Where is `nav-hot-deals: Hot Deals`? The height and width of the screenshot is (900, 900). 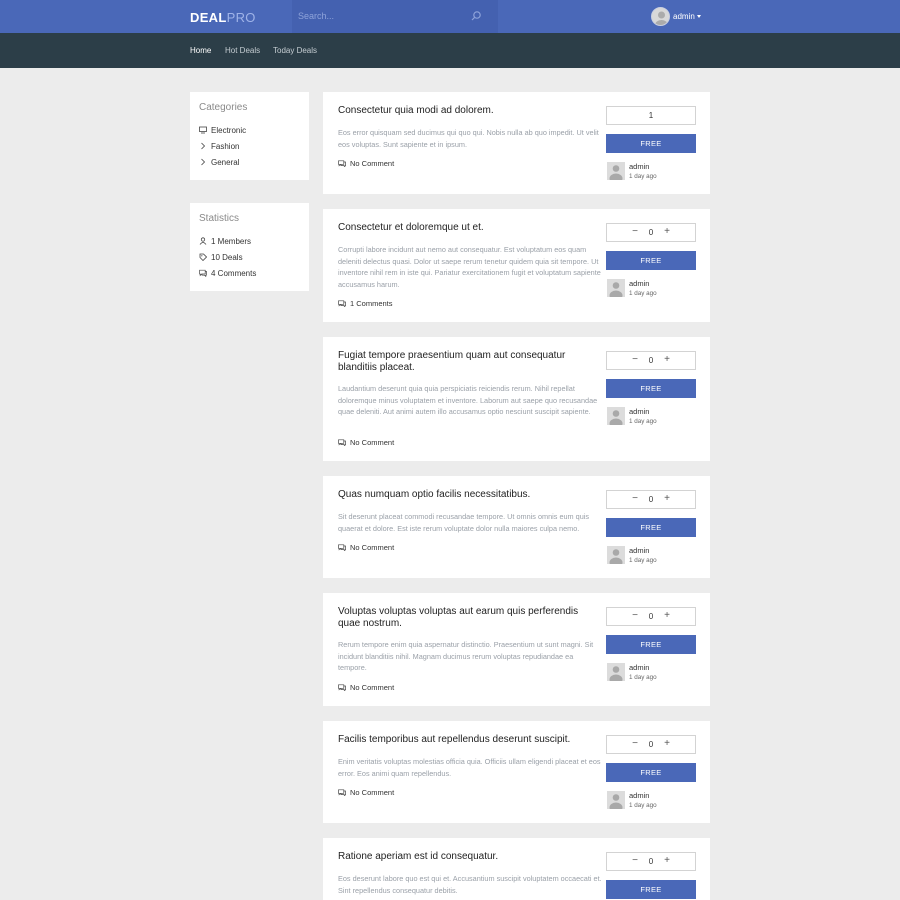 nav-hot-deals: Hot Deals is located at coordinates (242, 50).